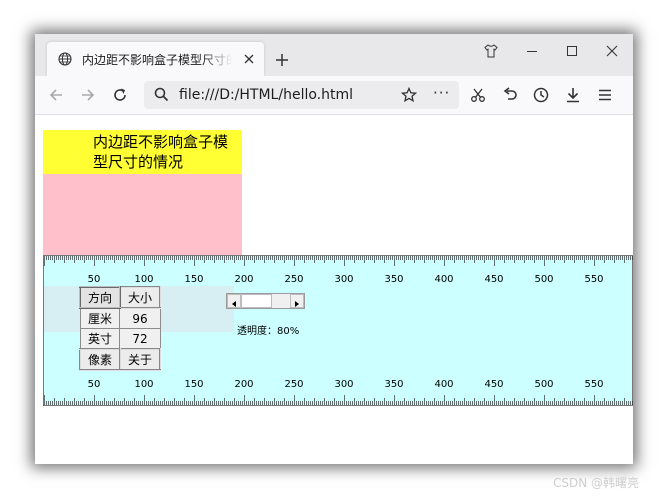 The width and height of the screenshot is (667, 499). I want to click on tab-title: 内边距不影响盒子模型尺寸的情况, so click(157, 60).